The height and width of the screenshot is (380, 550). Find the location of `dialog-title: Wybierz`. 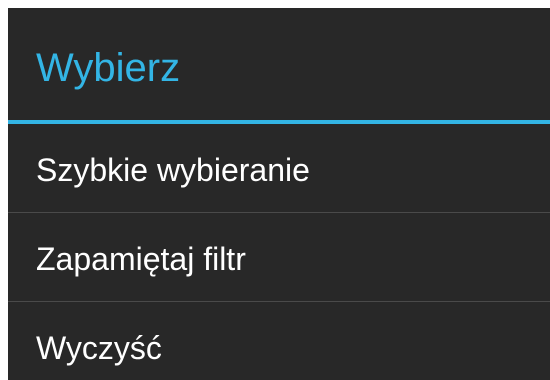

dialog-title: Wybierz is located at coordinates (108, 68).